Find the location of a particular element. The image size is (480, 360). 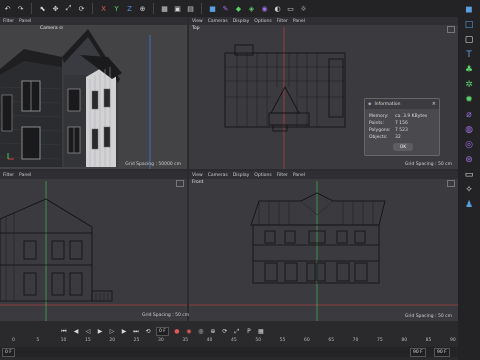

prev-key-icon: ◀ is located at coordinates (76, 332).